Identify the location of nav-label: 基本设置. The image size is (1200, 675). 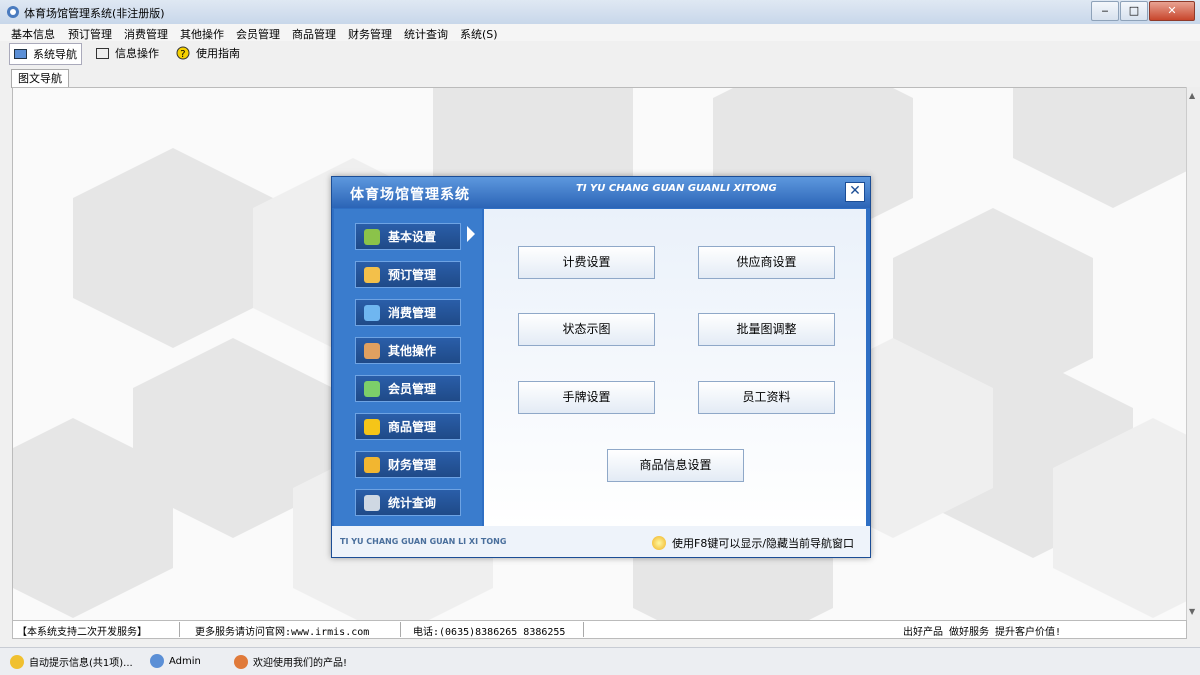
(412, 237).